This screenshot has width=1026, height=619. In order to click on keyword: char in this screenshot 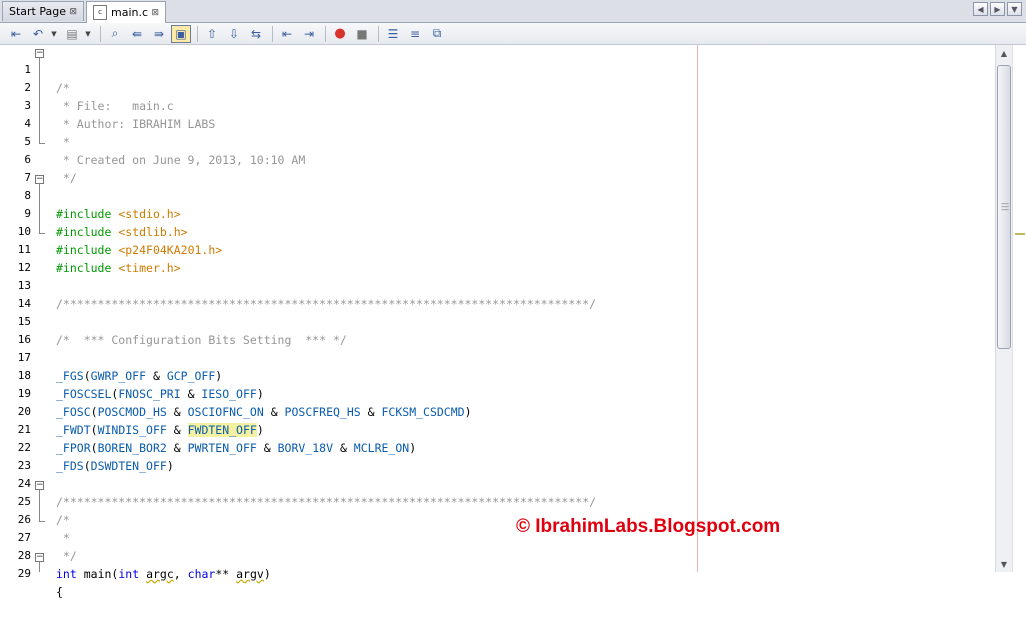, I will do `click(201, 574)`.